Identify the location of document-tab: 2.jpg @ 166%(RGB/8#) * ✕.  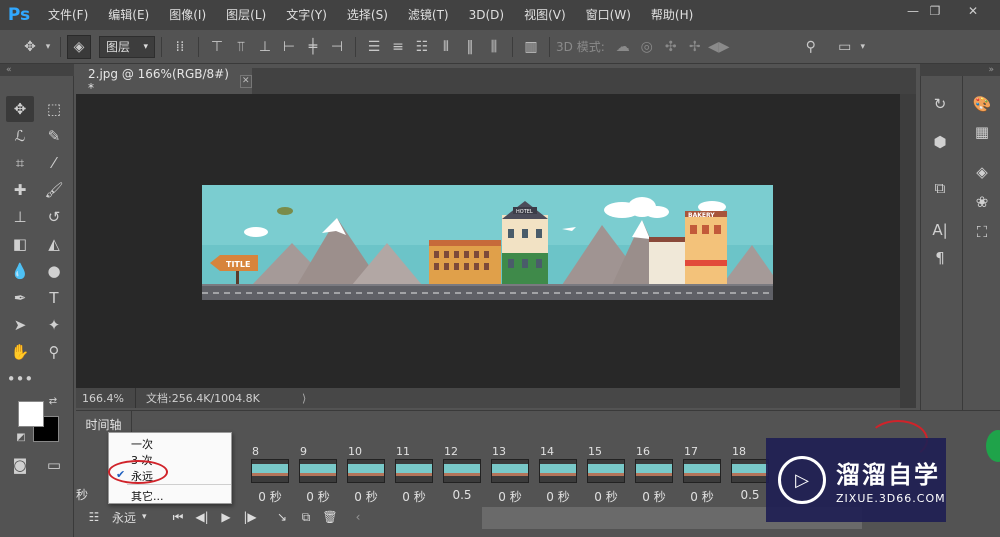
(164, 81).